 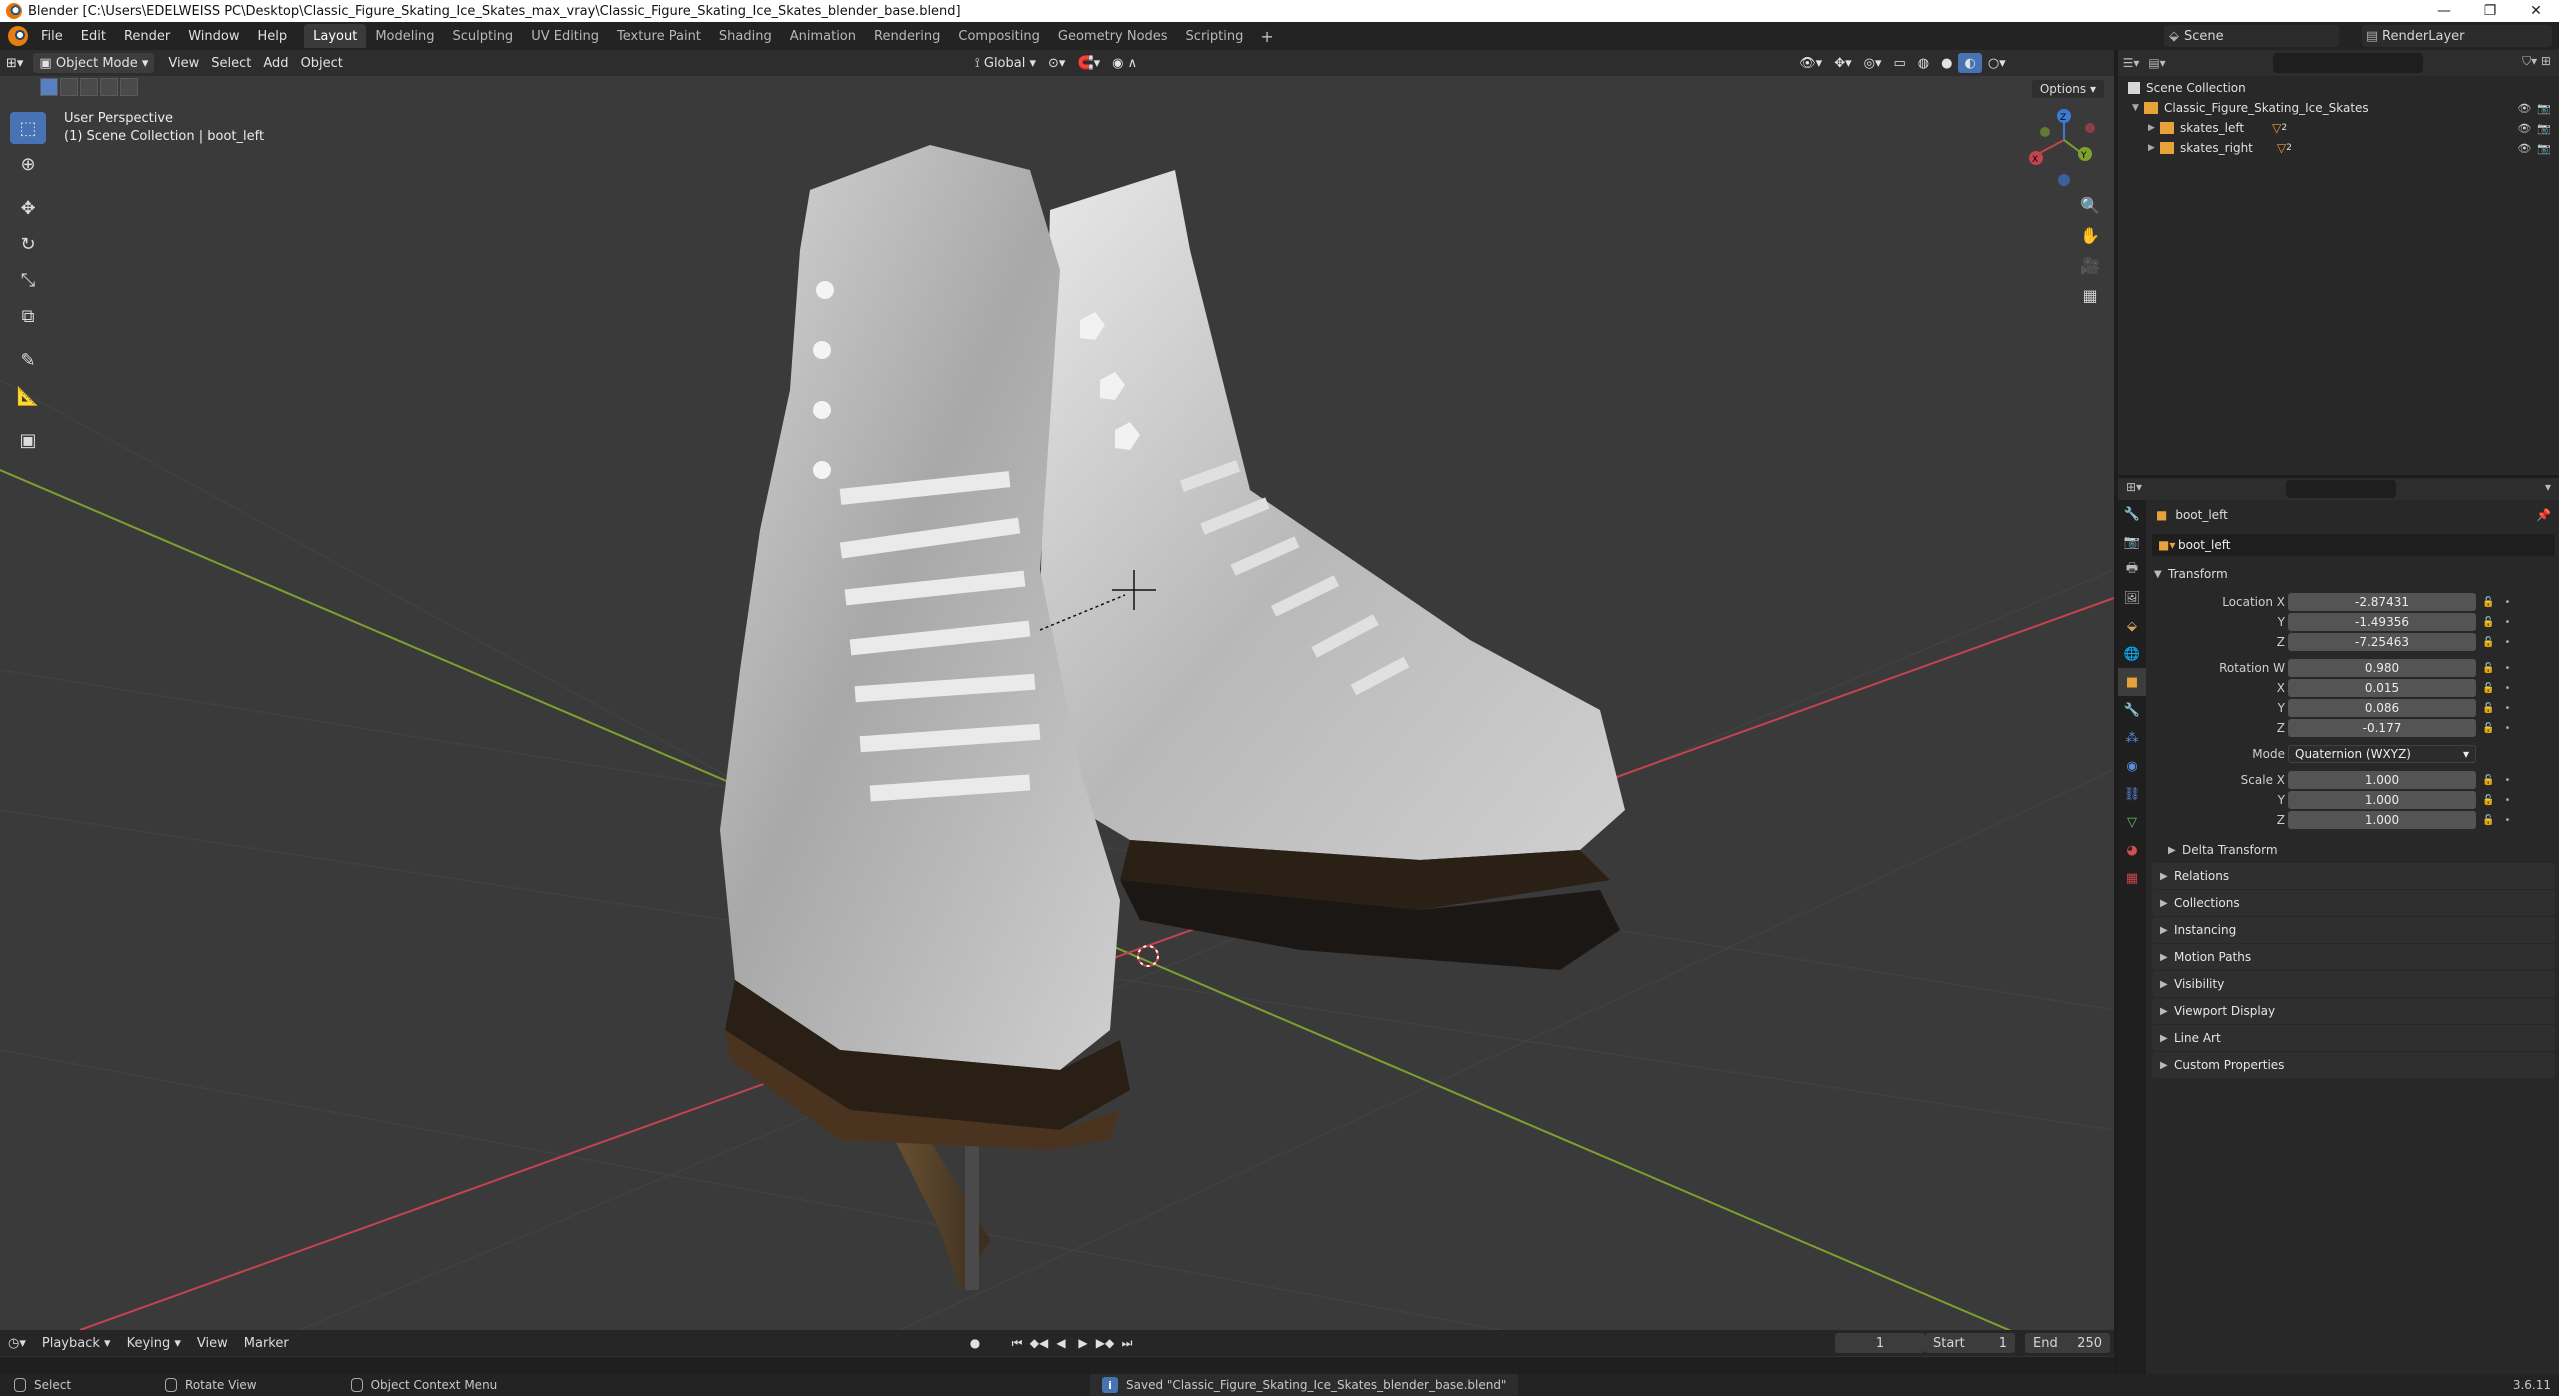 I want to click on xray-toggle-icon: ▭, so click(x=1900, y=63).